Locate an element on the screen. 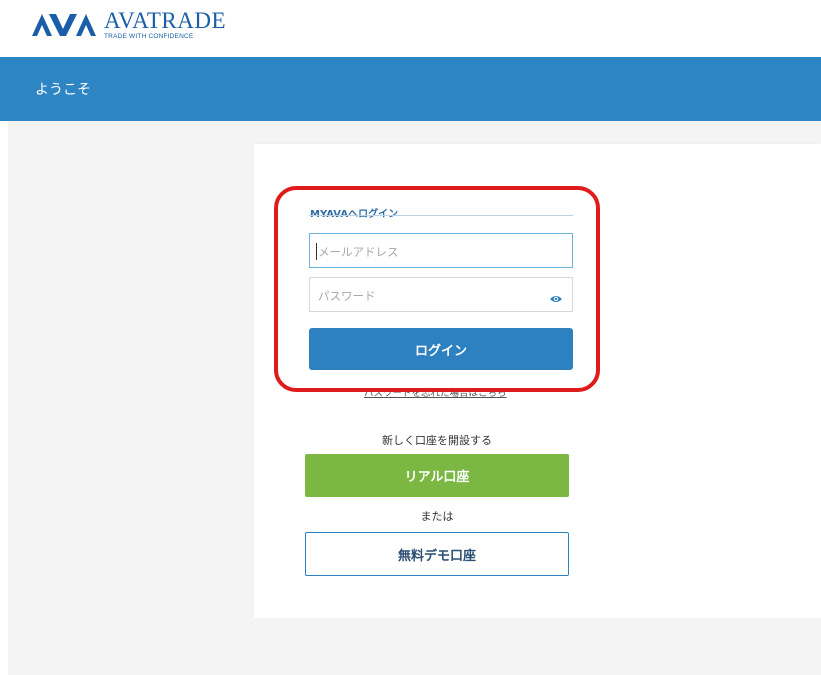  highlight-annotation is located at coordinates (437, 289).